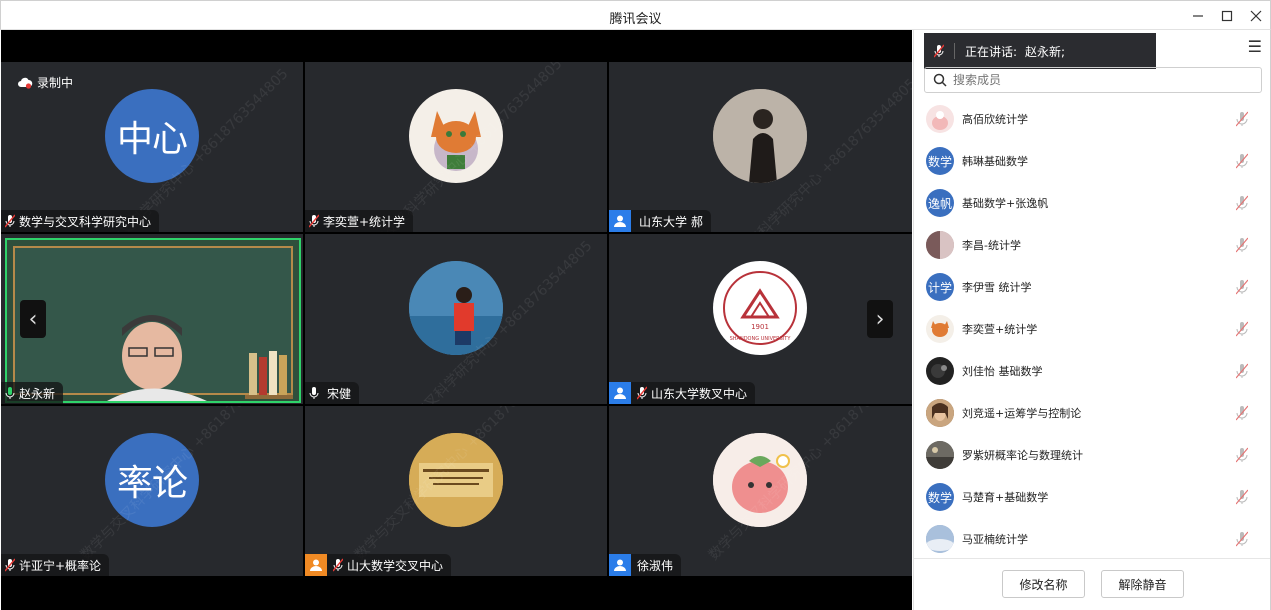 This screenshot has height=610, width=1271. What do you see at coordinates (1092, 329) in the screenshot?
I see `list-item: 李奕萱+统计学` at bounding box center [1092, 329].